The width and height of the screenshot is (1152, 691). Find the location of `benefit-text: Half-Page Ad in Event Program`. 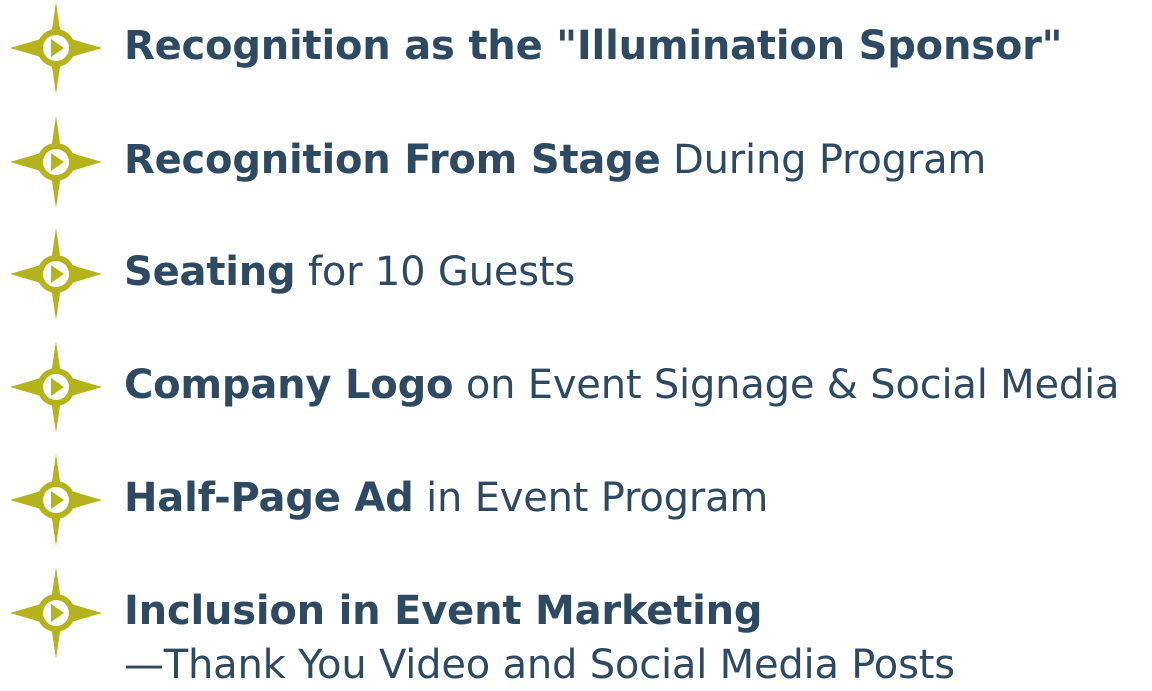

benefit-text: Half-Page Ad in Event Program is located at coordinates (446, 498).